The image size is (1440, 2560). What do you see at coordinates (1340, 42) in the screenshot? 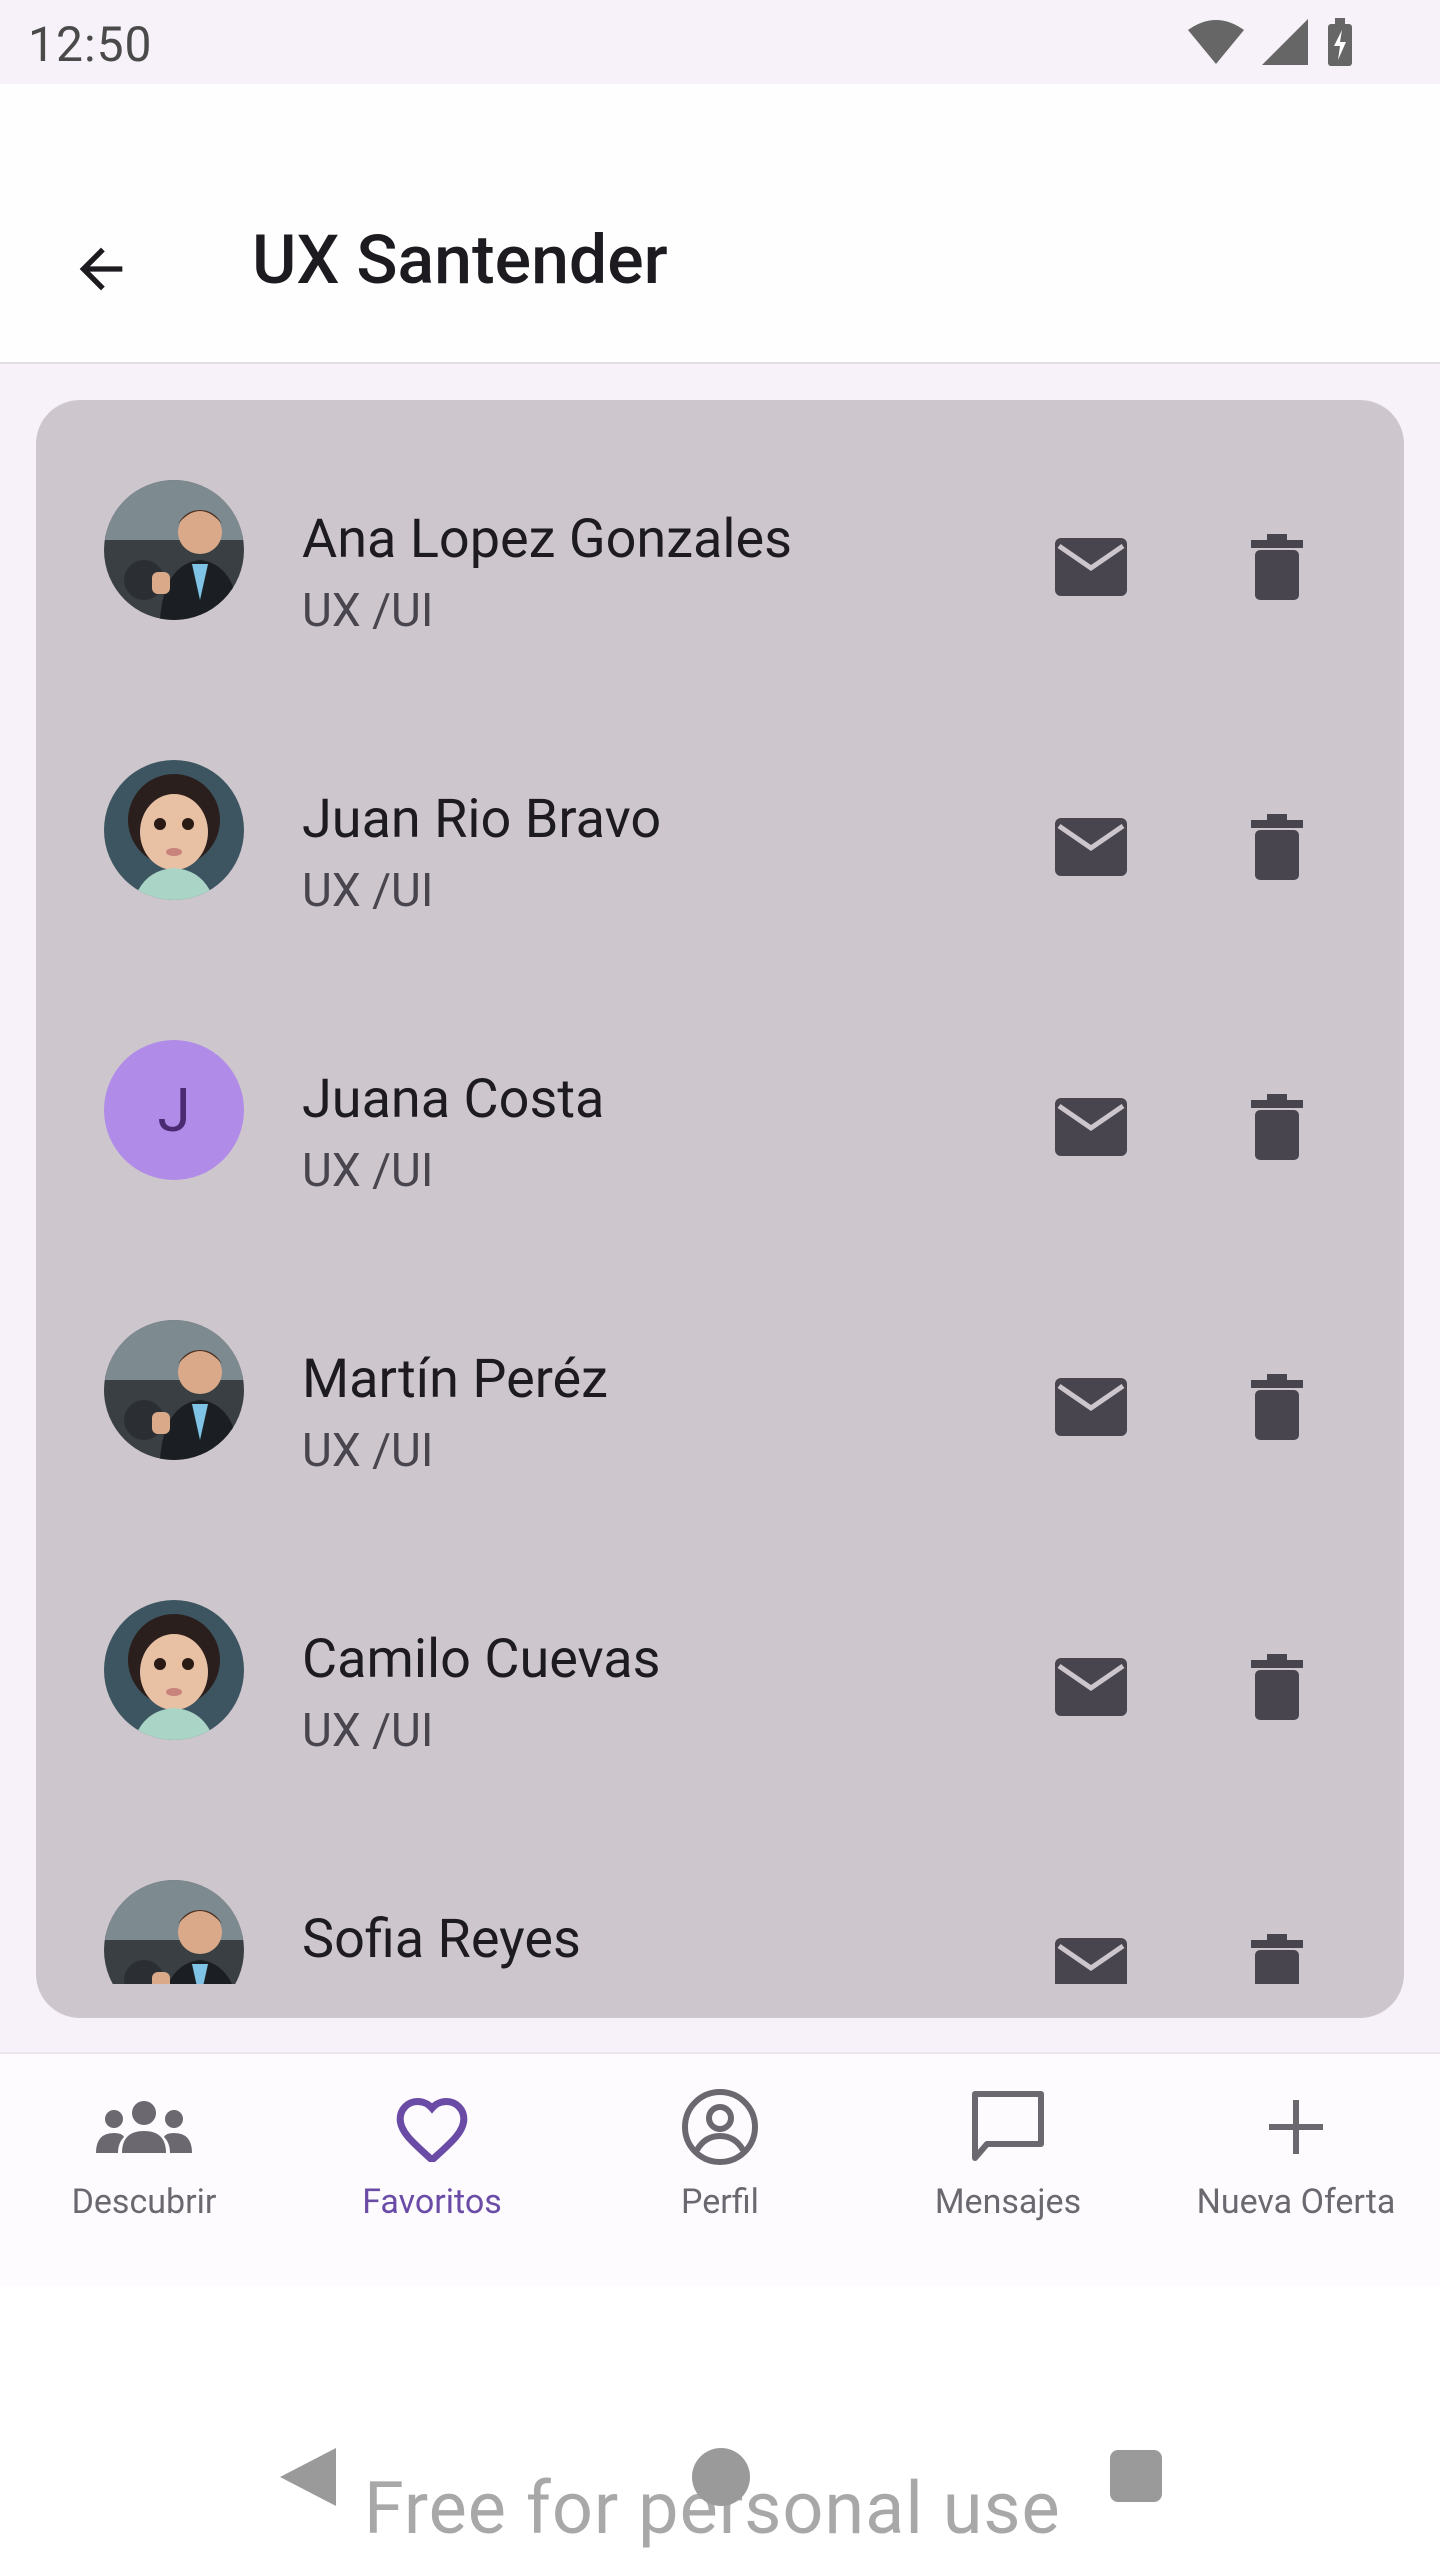
I see `battery-icon` at bounding box center [1340, 42].